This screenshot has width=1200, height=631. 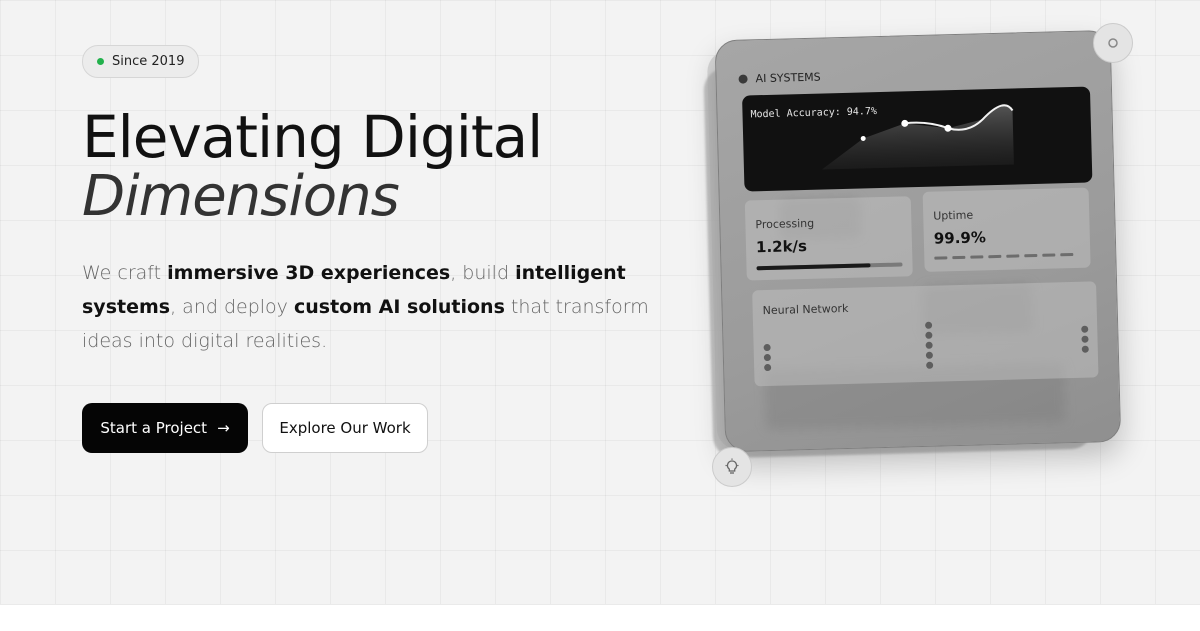 I want to click on settings-glyph, so click(x=1113, y=43).